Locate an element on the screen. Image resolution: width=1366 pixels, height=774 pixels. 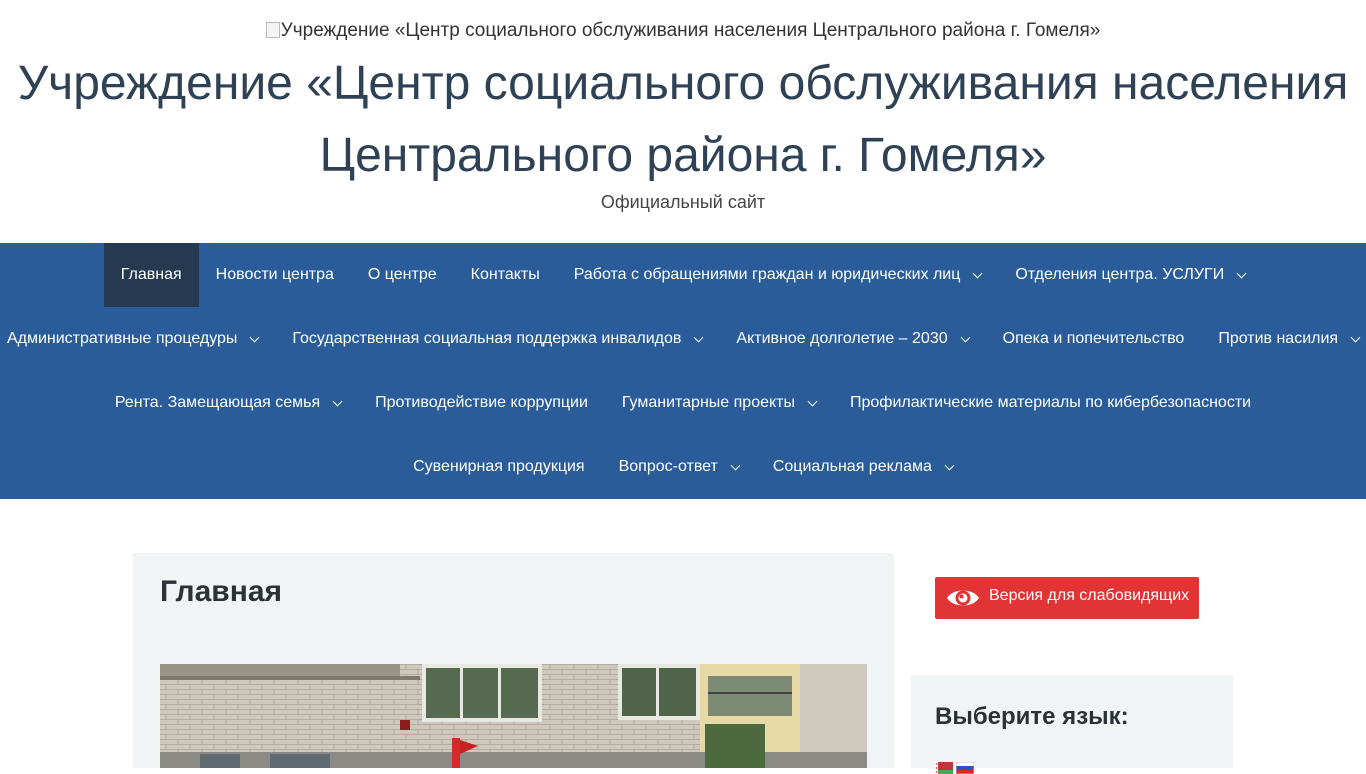
nav-item-humanitarian-projects: Гуманитарные проекты is located at coordinates (719, 403).